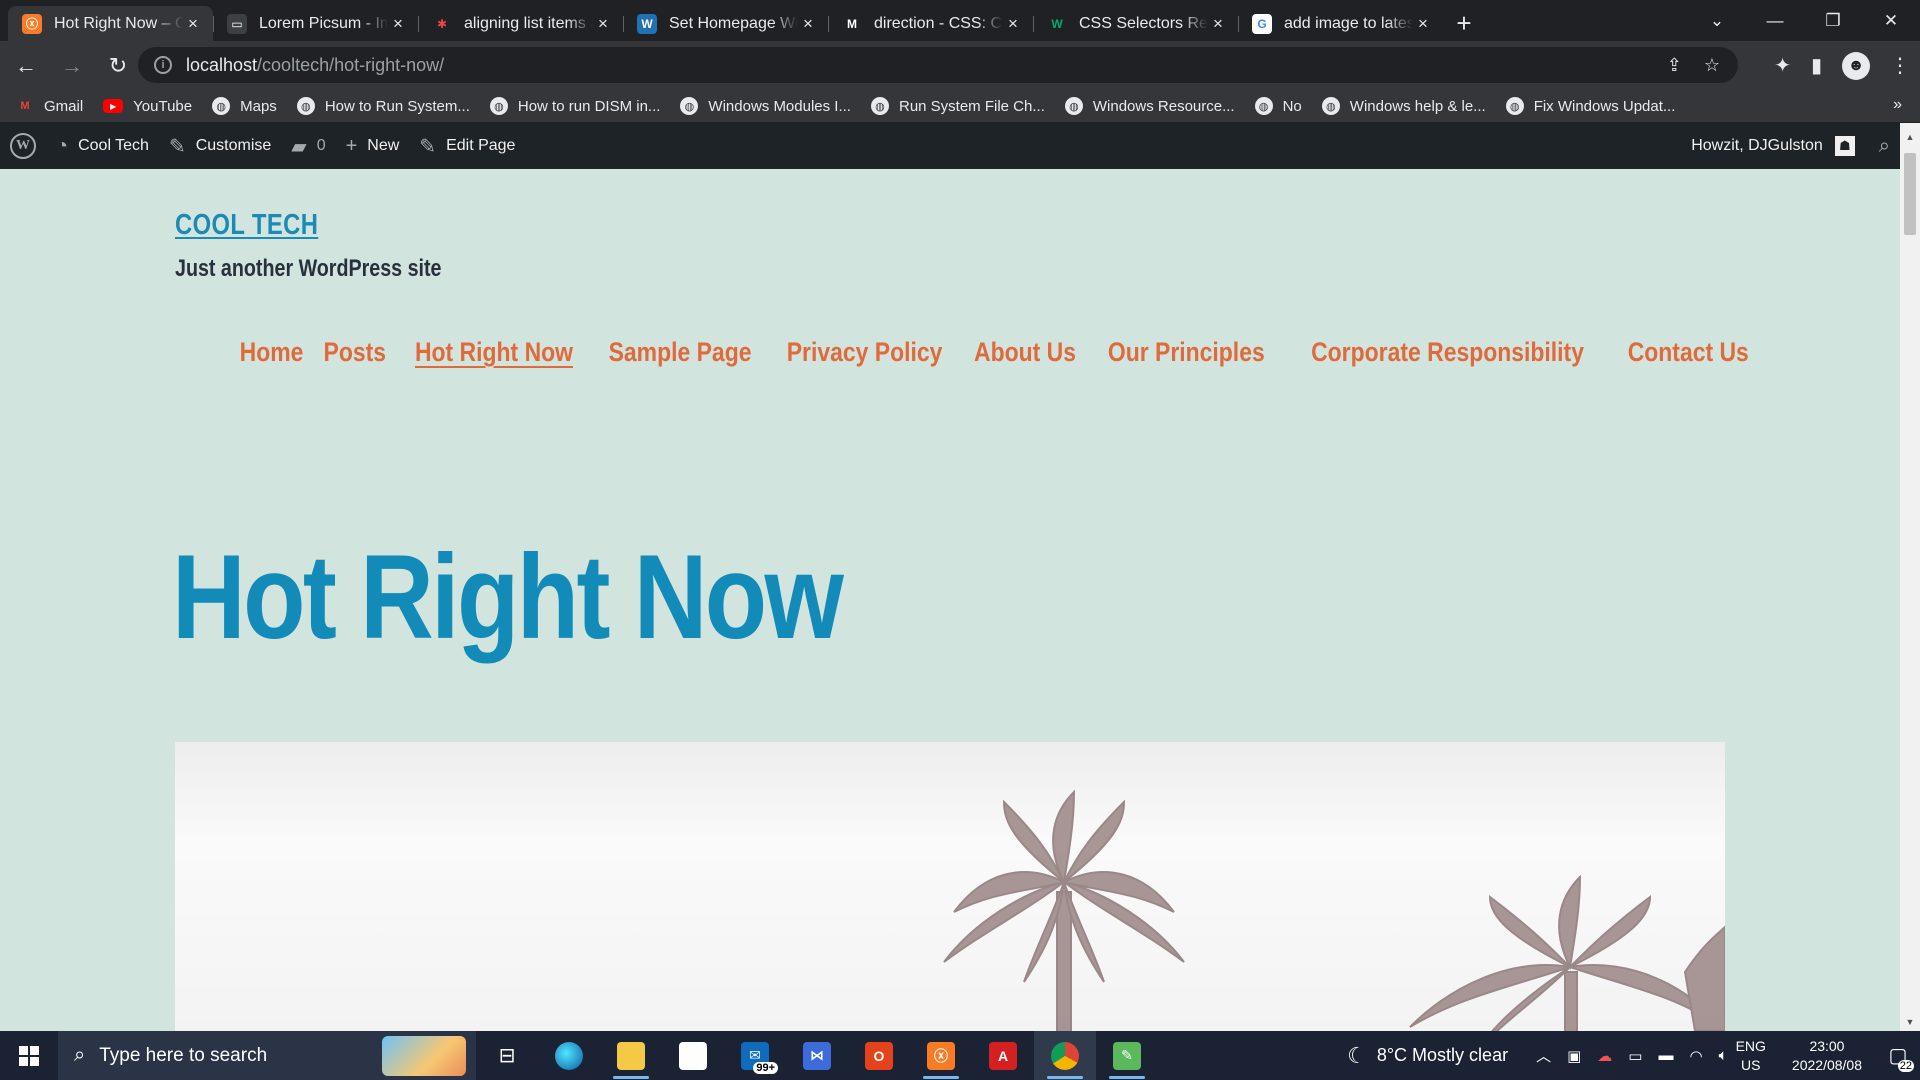 Image resolution: width=1920 pixels, height=1080 pixels. What do you see at coordinates (23, 146) in the screenshot?
I see `wp-logo-menu: W` at bounding box center [23, 146].